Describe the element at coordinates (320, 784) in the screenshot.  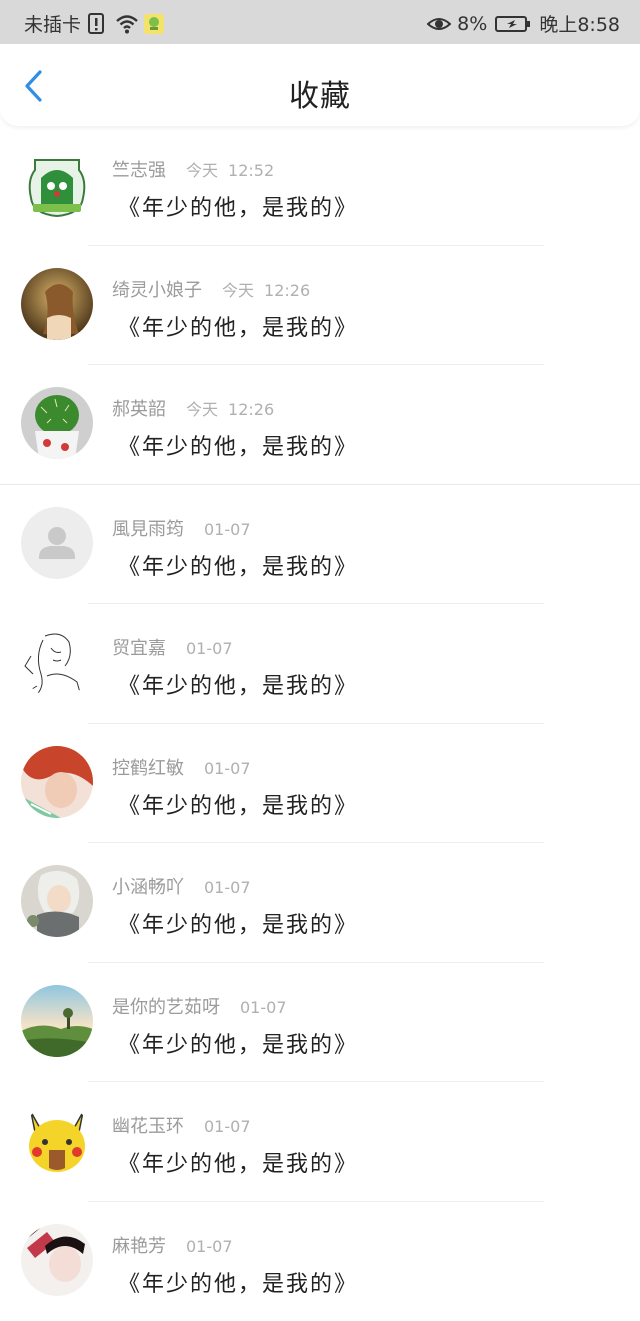
I see `list-item: 控鹤红敏 01-07 《年少的他，是我的》` at that location.